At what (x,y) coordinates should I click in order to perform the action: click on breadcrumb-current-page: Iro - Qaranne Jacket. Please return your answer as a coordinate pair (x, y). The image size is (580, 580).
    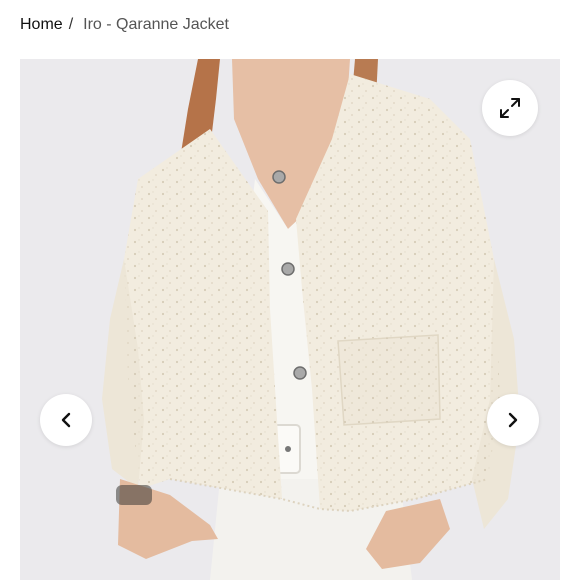
    Looking at the image, I should click on (156, 24).